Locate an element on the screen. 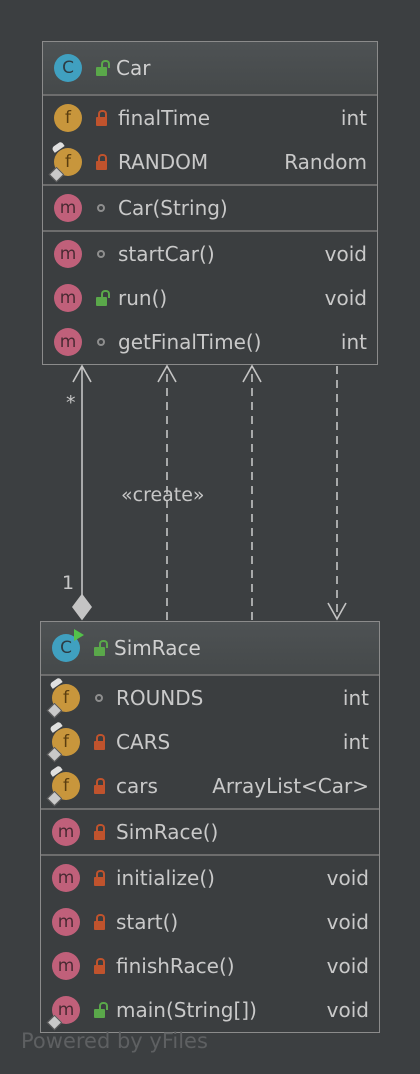 The width and height of the screenshot is (420, 1074). create-stereotype-label: «create» is located at coordinates (163, 495).